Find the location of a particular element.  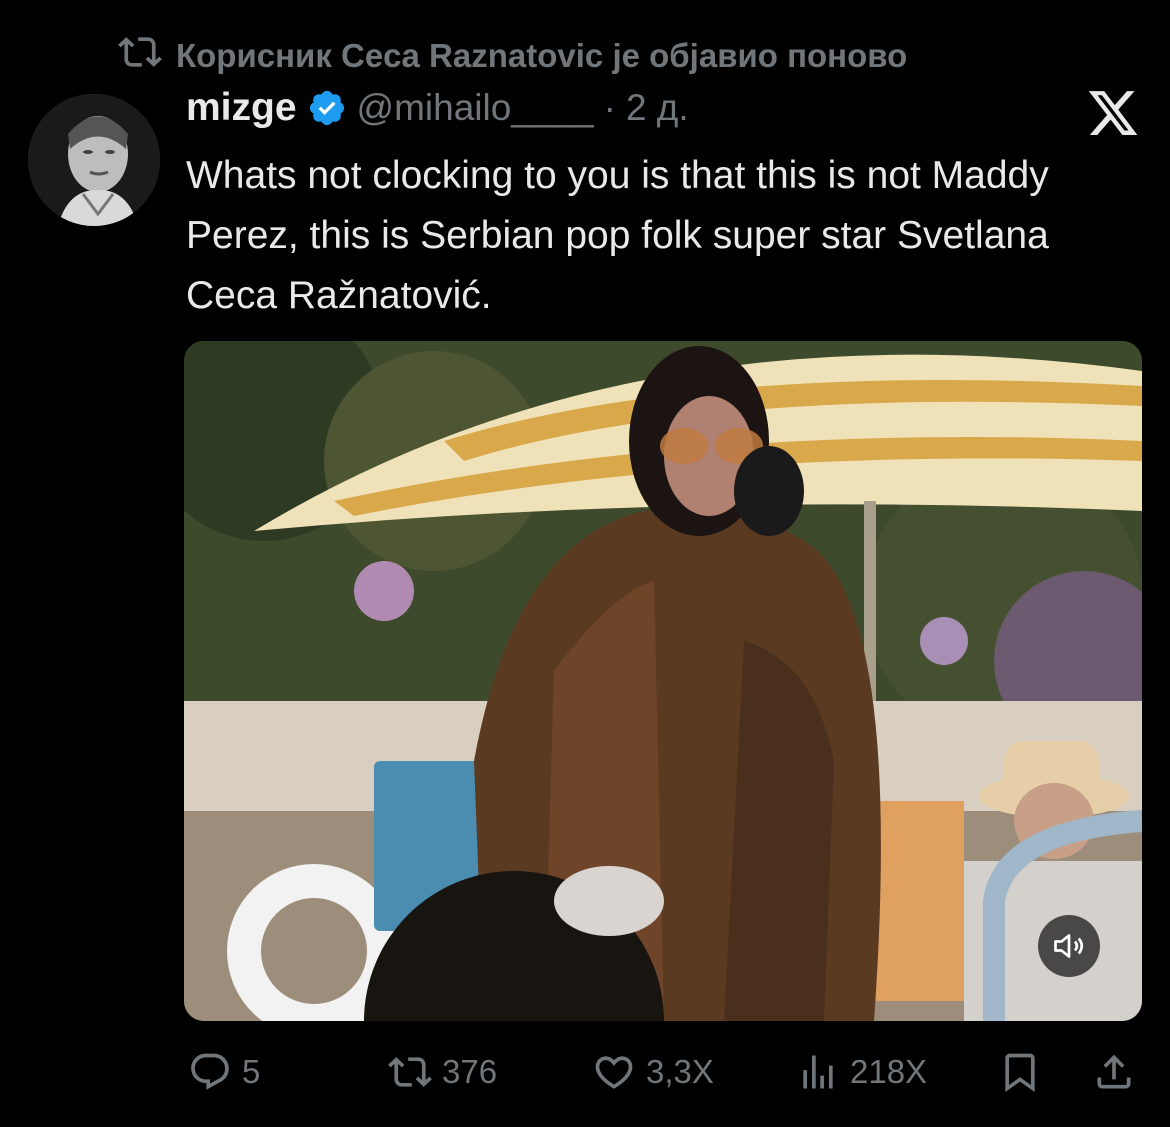

bookmark-icon is located at coordinates (1020, 1073).